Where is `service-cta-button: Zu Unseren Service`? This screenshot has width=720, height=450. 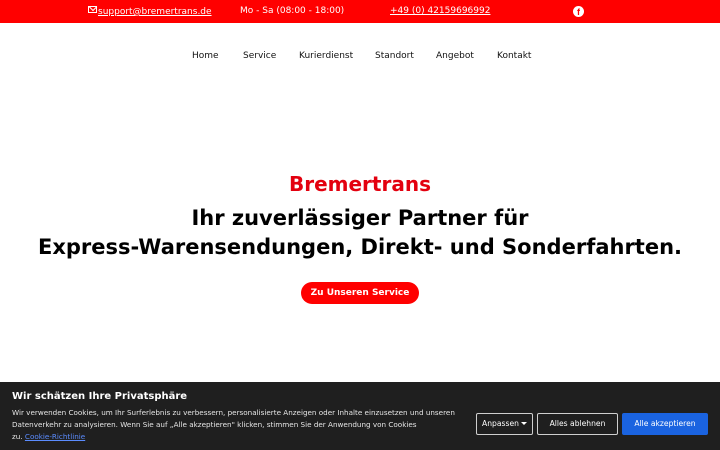 service-cta-button: Zu Unseren Service is located at coordinates (360, 293).